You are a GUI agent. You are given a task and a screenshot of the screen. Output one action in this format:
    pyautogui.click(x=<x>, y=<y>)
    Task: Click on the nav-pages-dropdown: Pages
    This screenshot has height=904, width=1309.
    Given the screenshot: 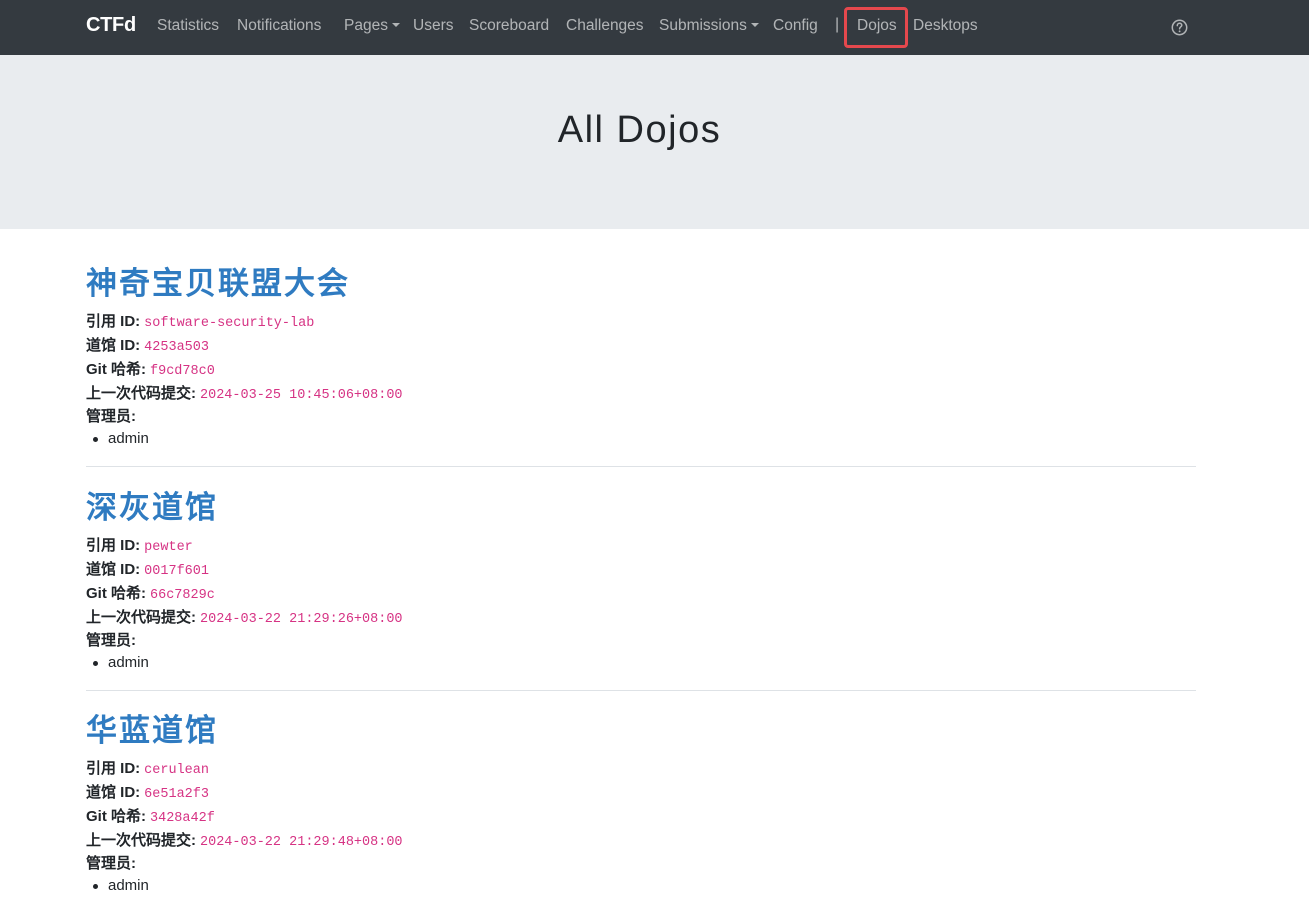 What is the action you would take?
    pyautogui.click(x=372, y=26)
    